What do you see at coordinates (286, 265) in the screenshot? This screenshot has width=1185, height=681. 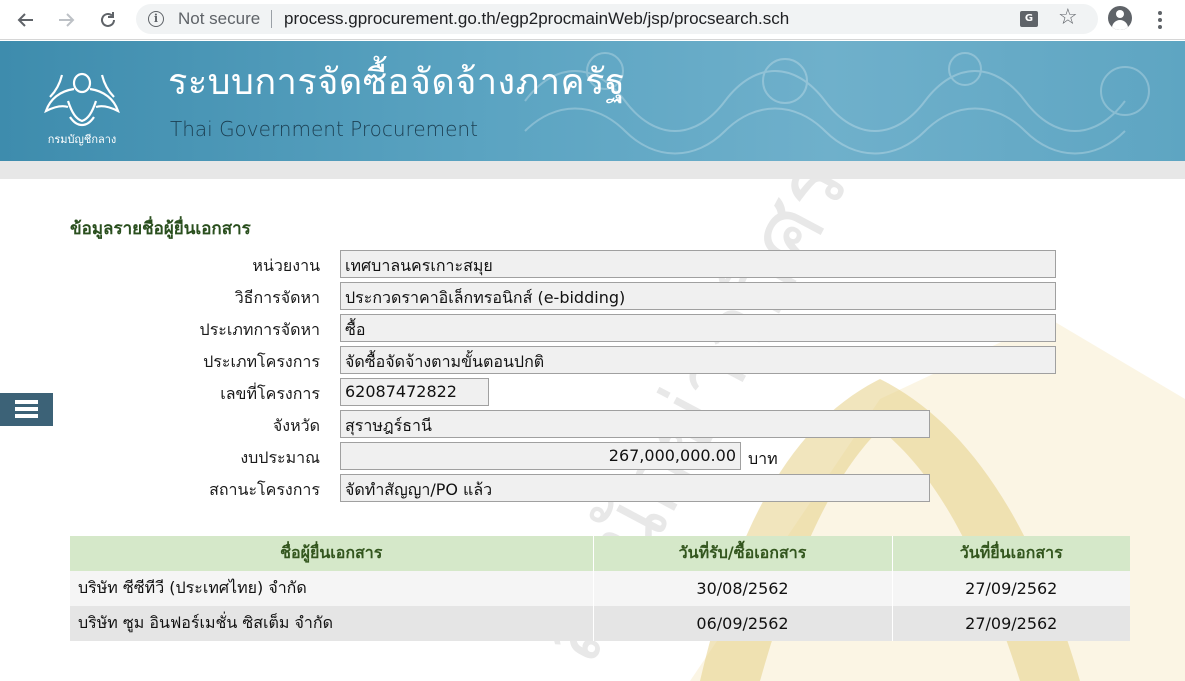 I see `field-label: หน่วยงาน` at bounding box center [286, 265].